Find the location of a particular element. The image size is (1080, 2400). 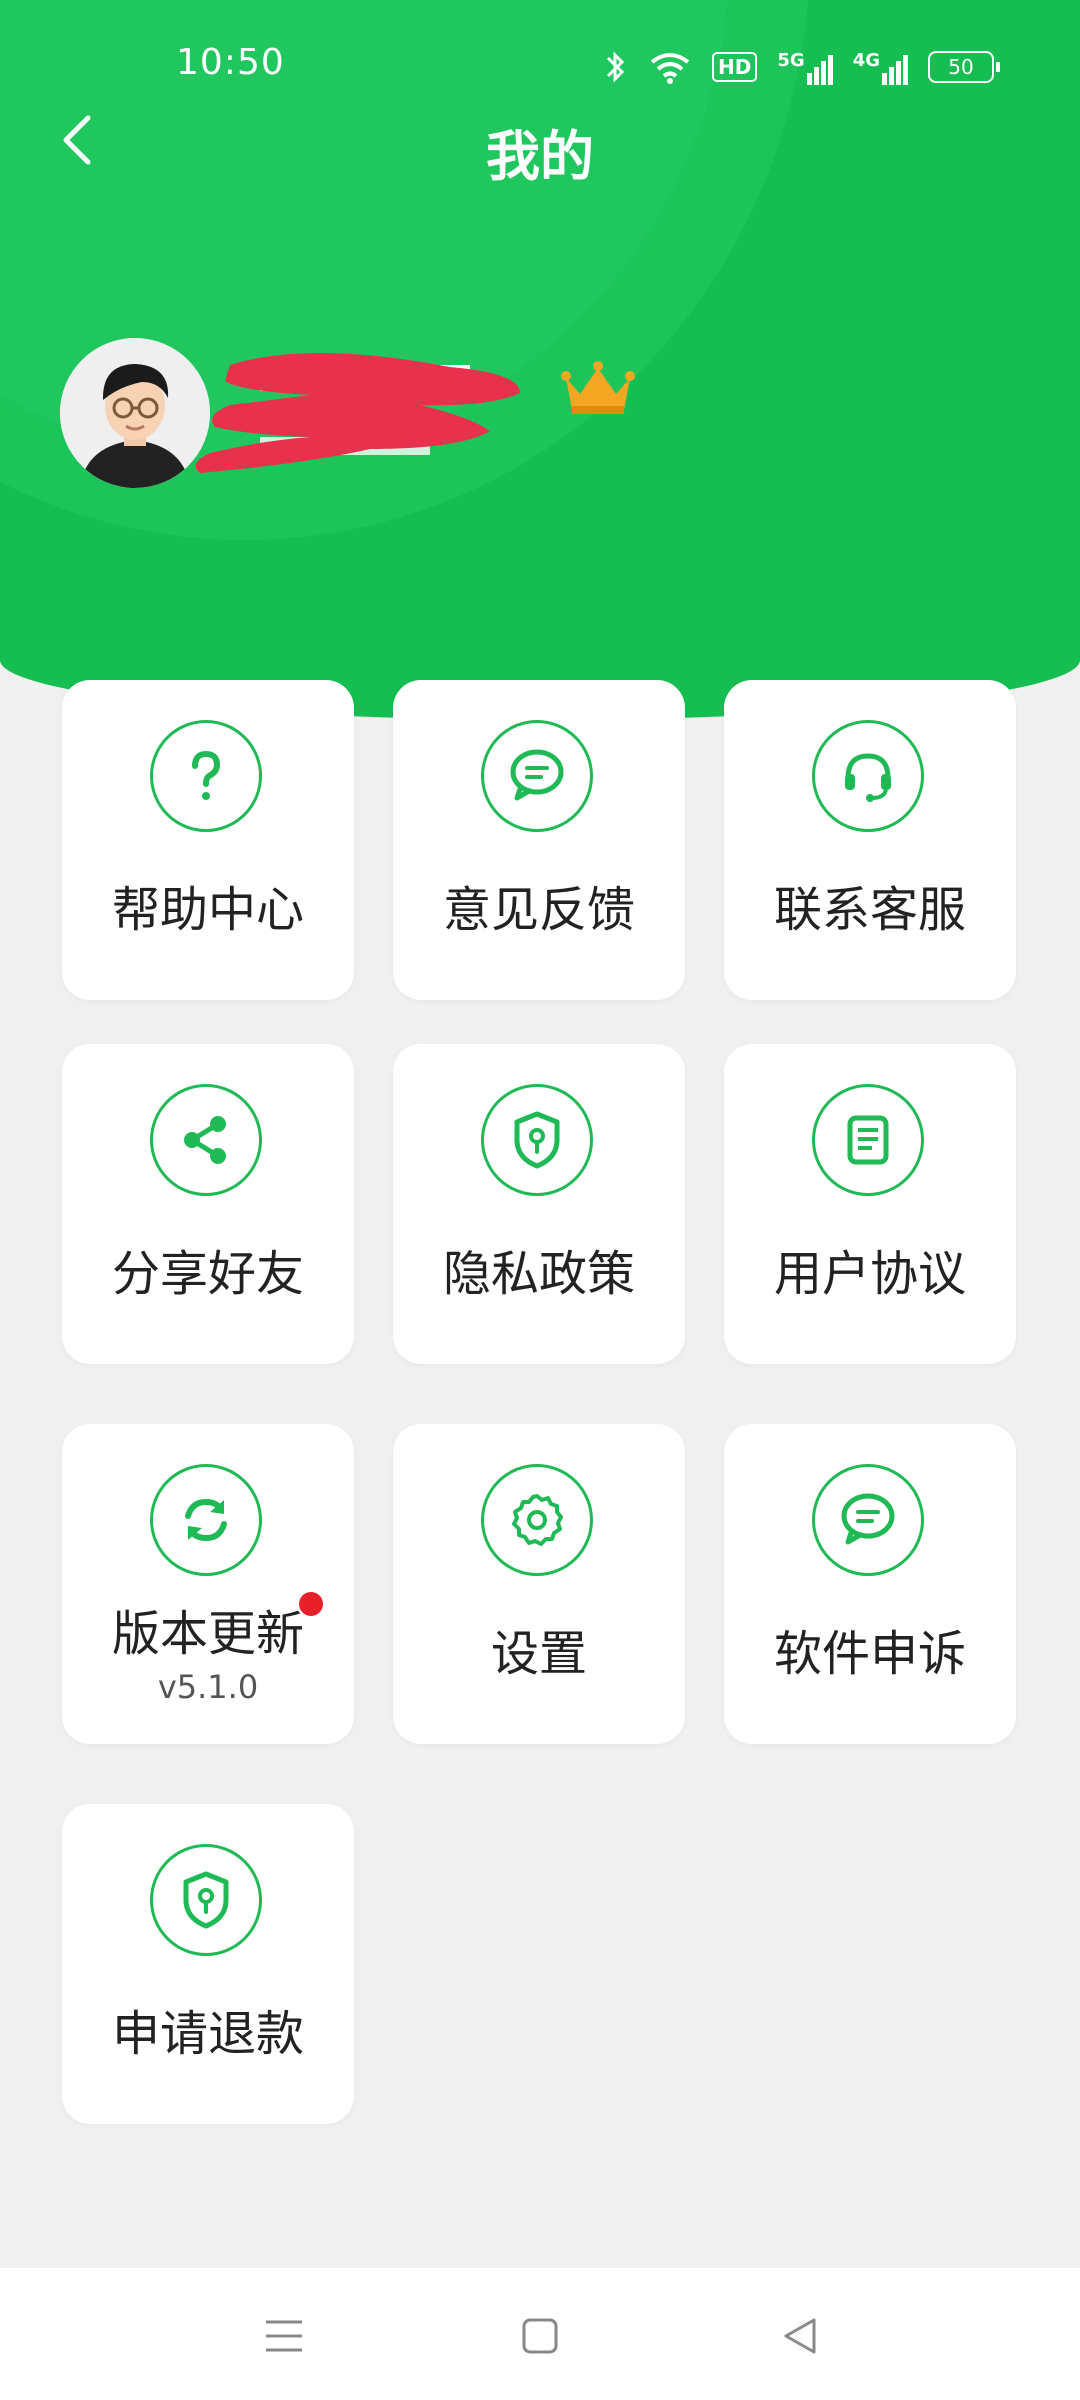

wifi-icon is located at coordinates (670, 68).